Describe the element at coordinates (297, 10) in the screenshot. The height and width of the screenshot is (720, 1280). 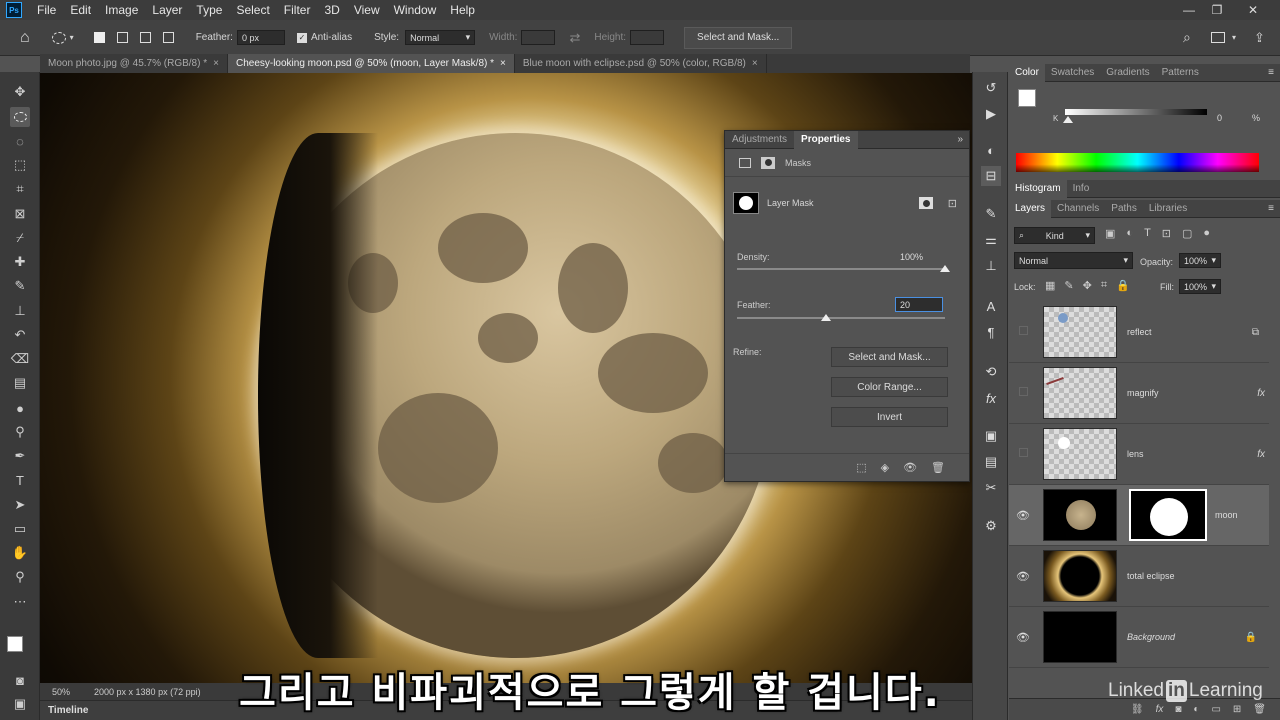
I see `menu-filter: Filter` at that location.